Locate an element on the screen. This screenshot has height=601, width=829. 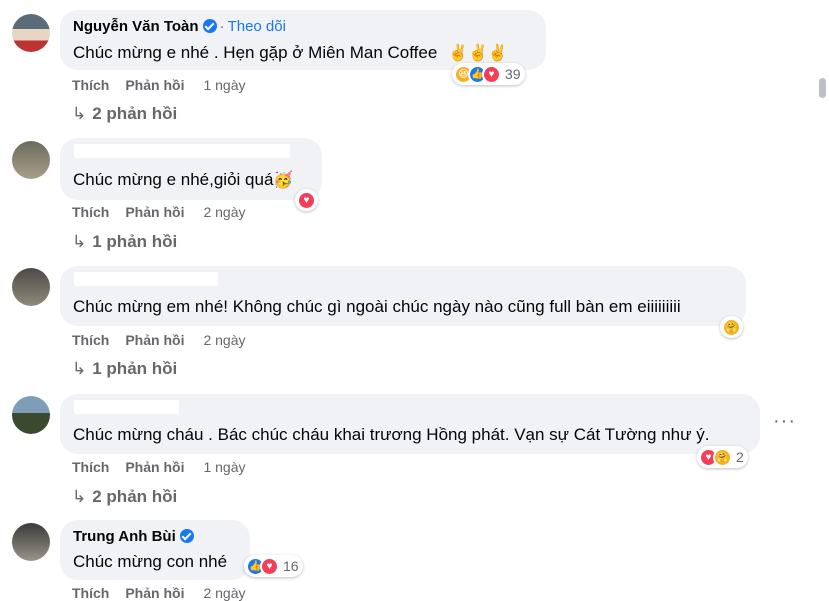
victory-hand-emoji-icon: ✌️✌️✌️ is located at coordinates (478, 53).